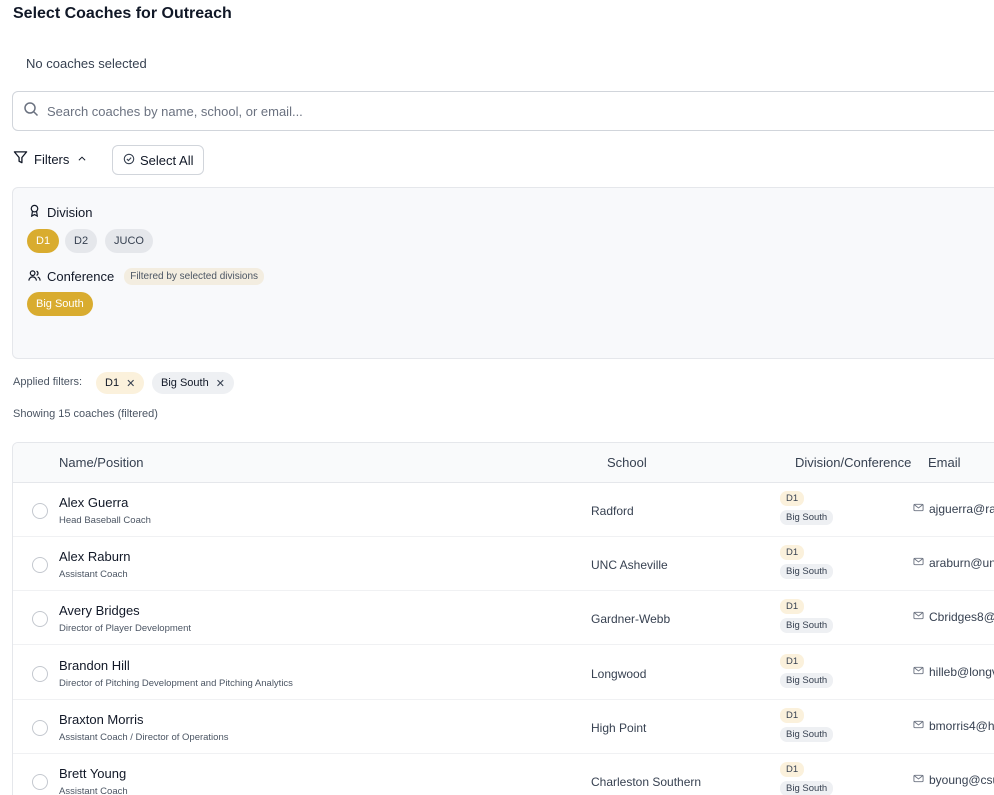 This screenshot has height=795, width=994. What do you see at coordinates (31, 111) in the screenshot?
I see `search-icon` at bounding box center [31, 111].